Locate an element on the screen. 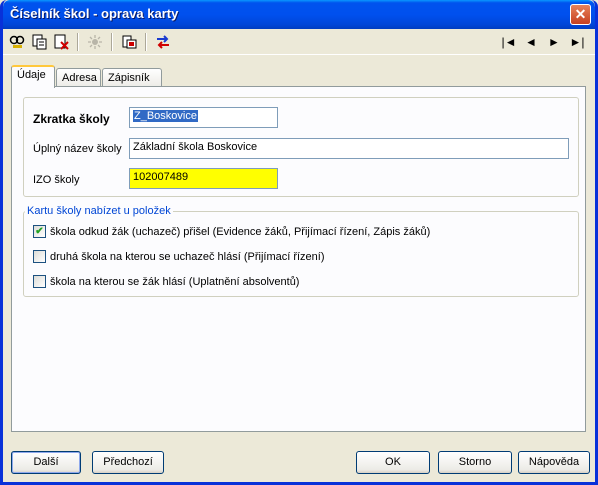 The height and width of the screenshot is (485, 598). next-button: Další is located at coordinates (46, 462).